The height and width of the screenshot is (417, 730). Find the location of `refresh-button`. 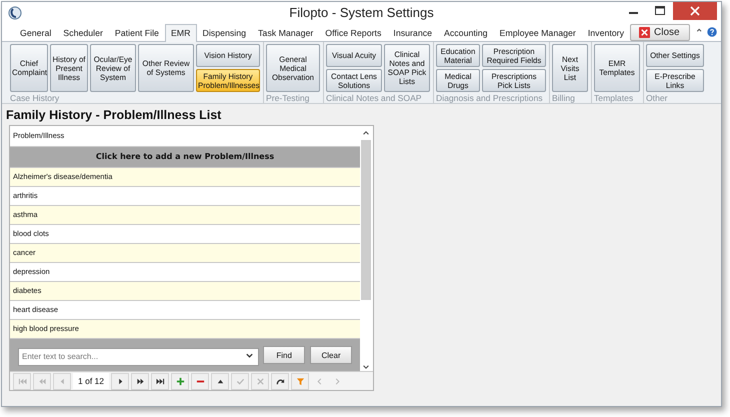

refresh-button is located at coordinates (280, 381).